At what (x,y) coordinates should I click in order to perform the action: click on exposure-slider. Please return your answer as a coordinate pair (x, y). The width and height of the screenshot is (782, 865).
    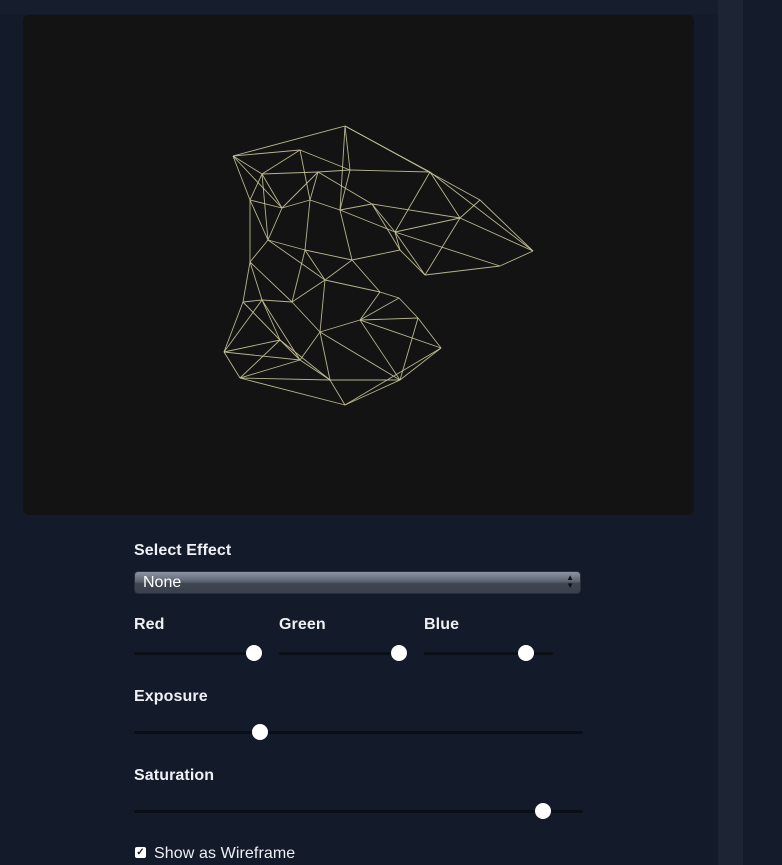
    Looking at the image, I should click on (358, 732).